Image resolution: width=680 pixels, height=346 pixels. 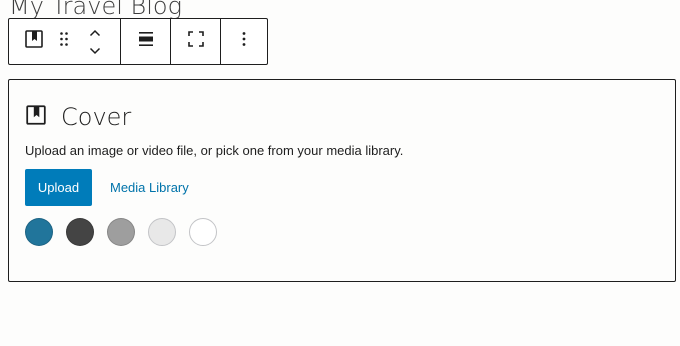 I want to click on more-options-button, so click(x=244, y=42).